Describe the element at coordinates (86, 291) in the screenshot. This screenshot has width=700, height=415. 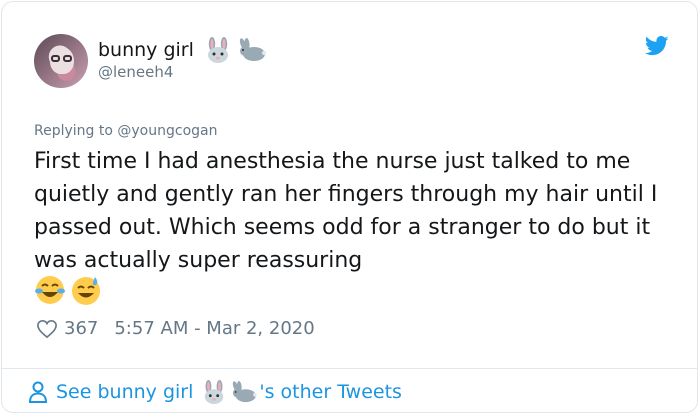
I see `grinning-sweat-icon` at that location.